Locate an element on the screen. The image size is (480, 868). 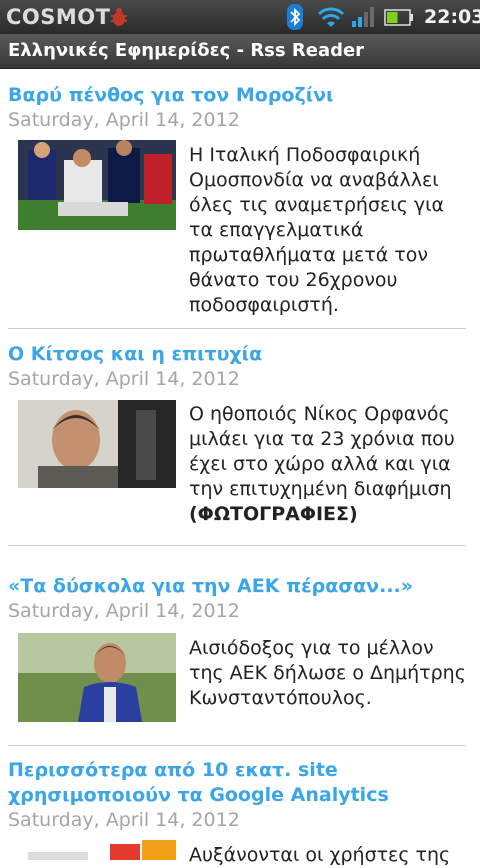
article-thumbnail-coach is located at coordinates (97, 677).